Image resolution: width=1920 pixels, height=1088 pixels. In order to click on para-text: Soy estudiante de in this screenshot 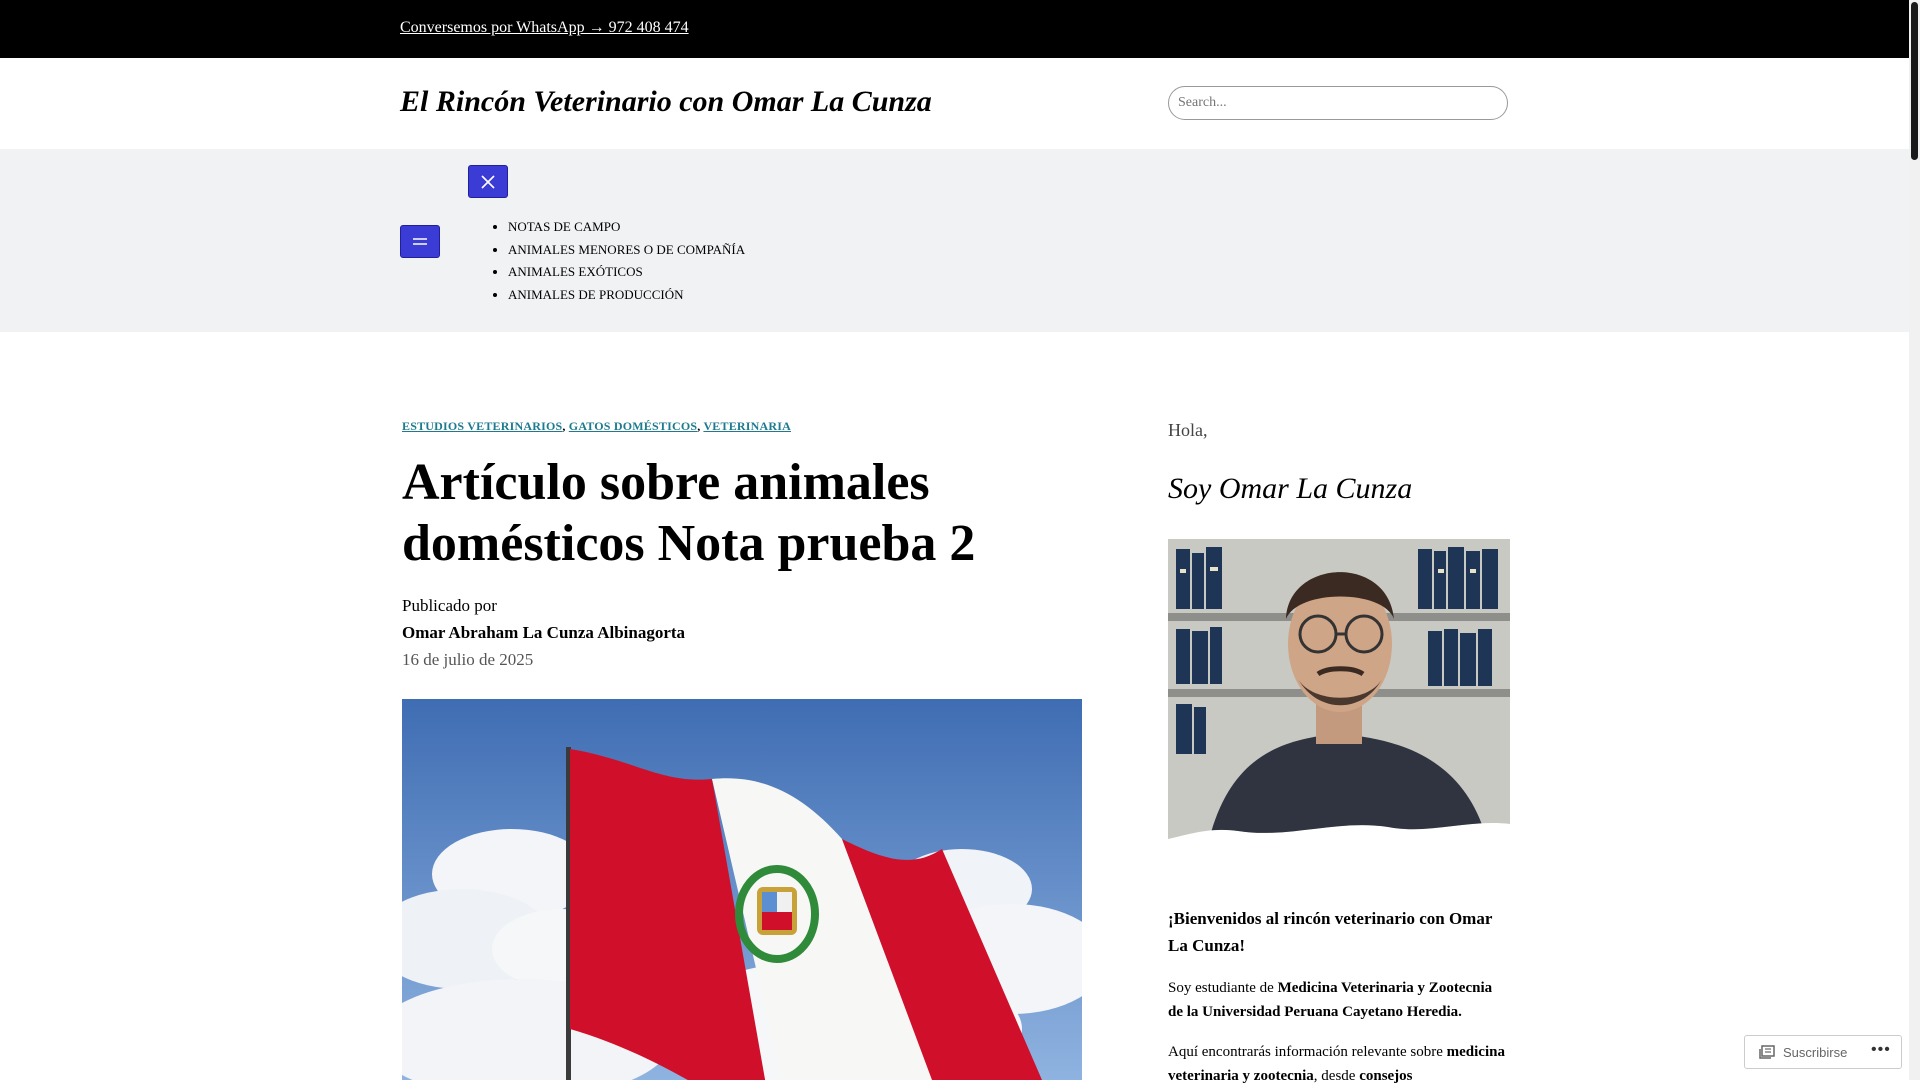, I will do `click(1223, 988)`.